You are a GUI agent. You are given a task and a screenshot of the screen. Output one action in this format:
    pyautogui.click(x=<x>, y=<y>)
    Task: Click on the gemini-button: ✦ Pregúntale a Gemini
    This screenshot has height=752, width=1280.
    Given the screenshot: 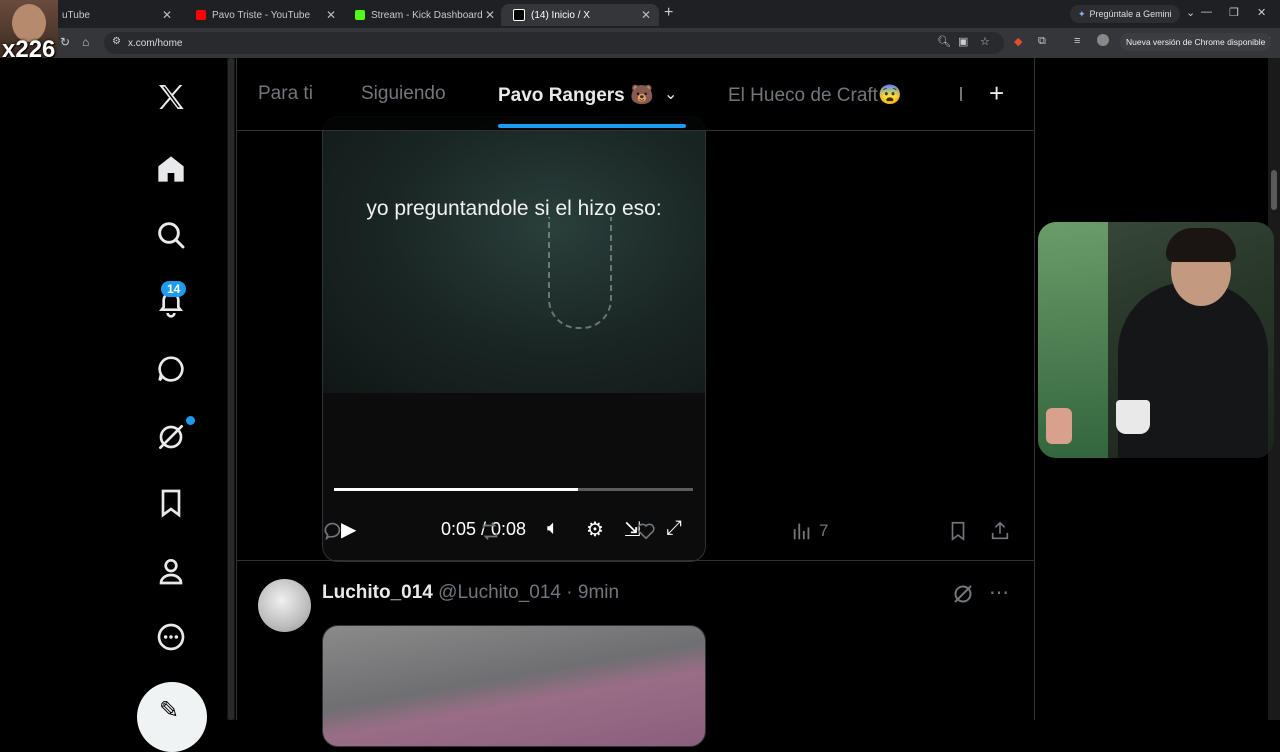 What is the action you would take?
    pyautogui.click(x=1125, y=14)
    